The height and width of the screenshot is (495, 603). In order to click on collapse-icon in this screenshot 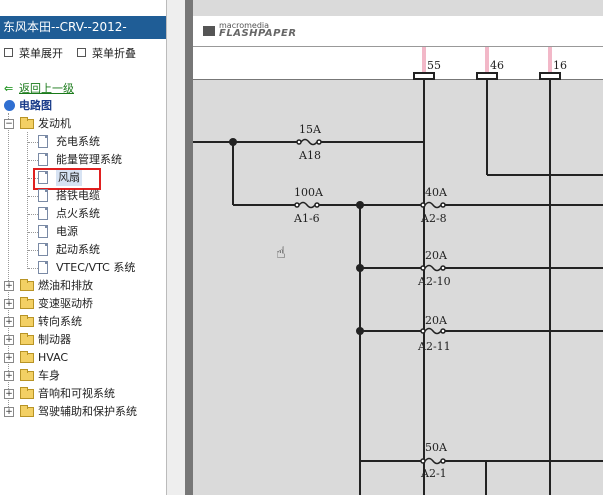, I will do `click(81, 52)`.